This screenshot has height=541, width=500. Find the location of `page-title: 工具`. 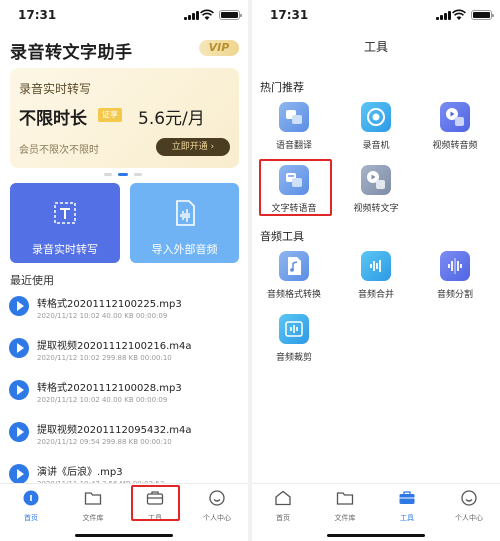

page-title: 工具 is located at coordinates (375, 47).